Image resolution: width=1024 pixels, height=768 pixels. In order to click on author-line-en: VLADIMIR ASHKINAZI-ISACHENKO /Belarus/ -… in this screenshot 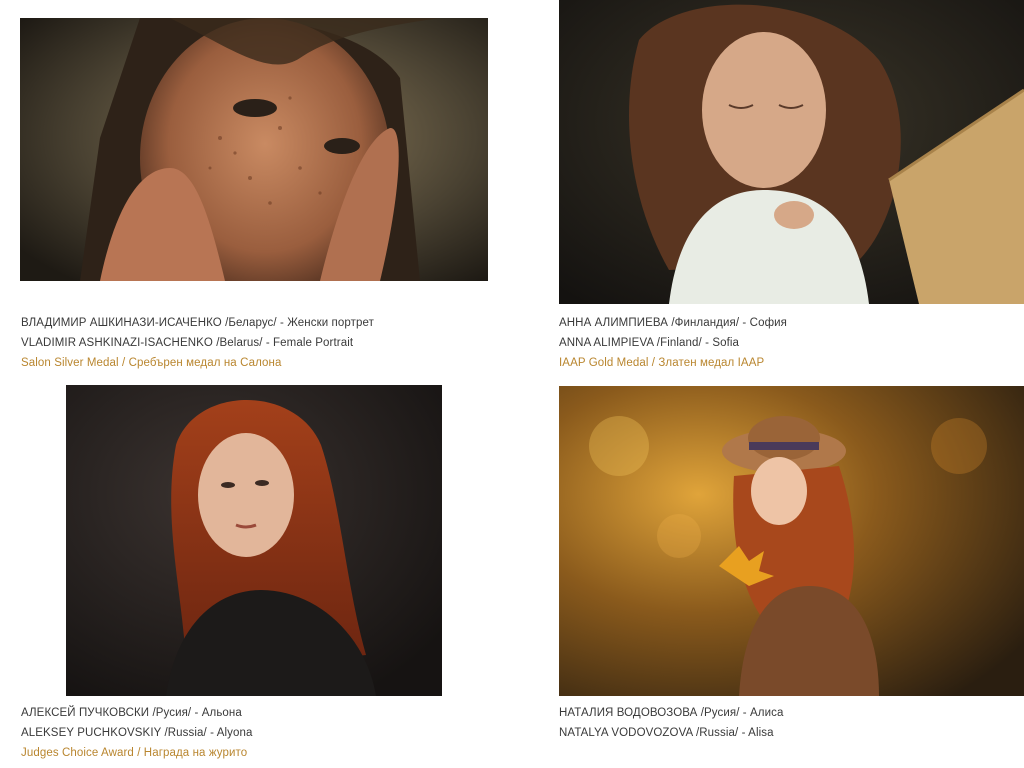, I will do `click(187, 343)`.